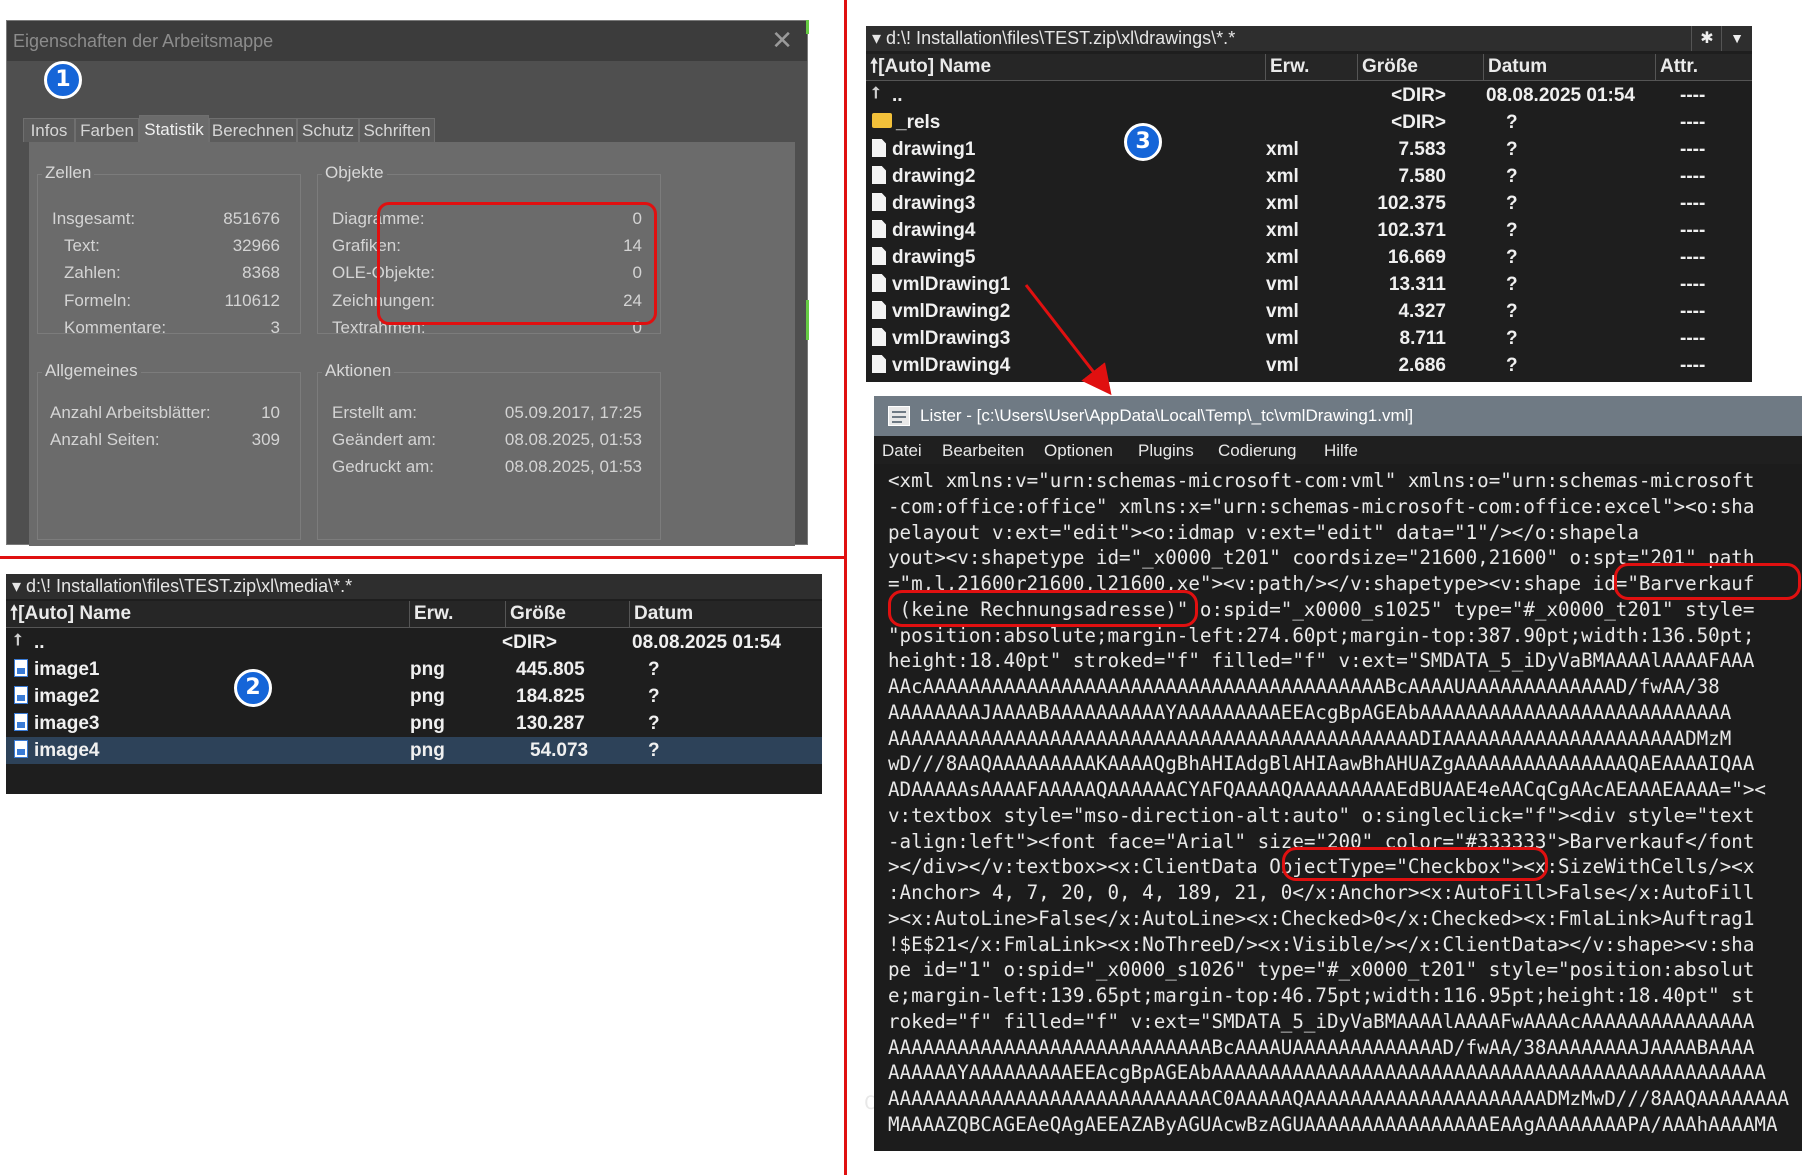 This screenshot has width=1802, height=1175. I want to click on file-name-text: vmlDrawing2, so click(951, 311).